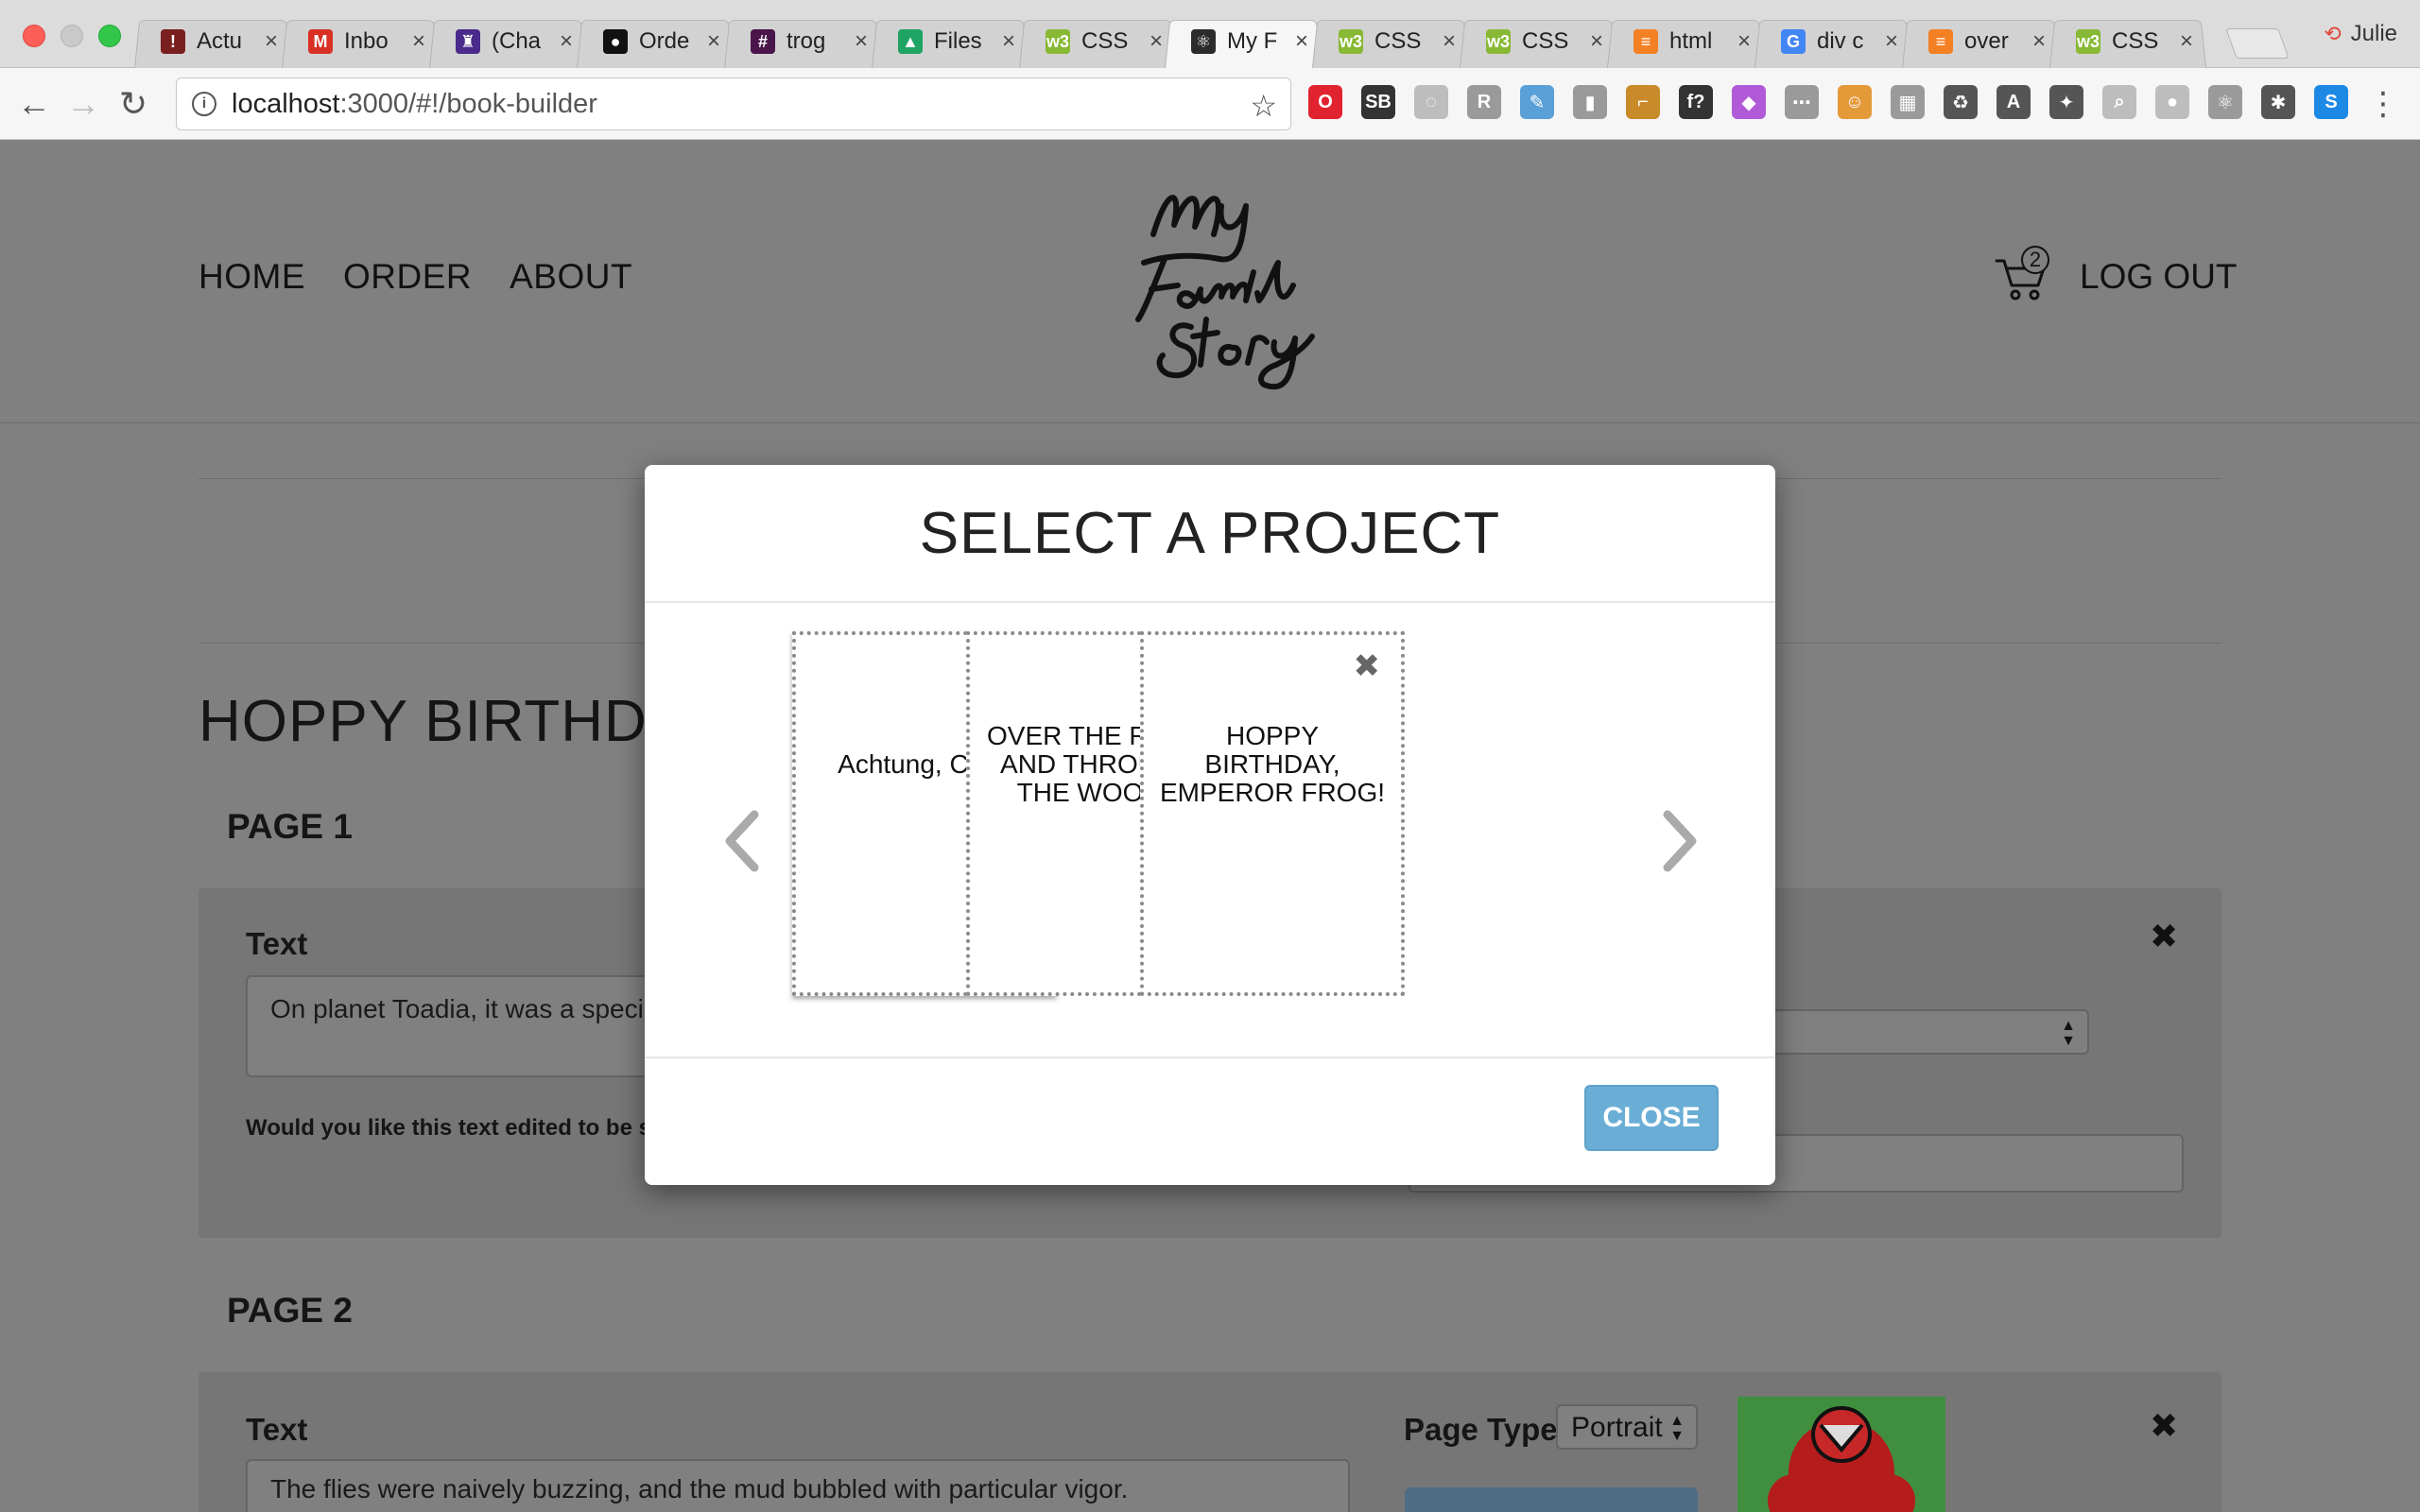  I want to click on carousel-prev-button, so click(741, 841).